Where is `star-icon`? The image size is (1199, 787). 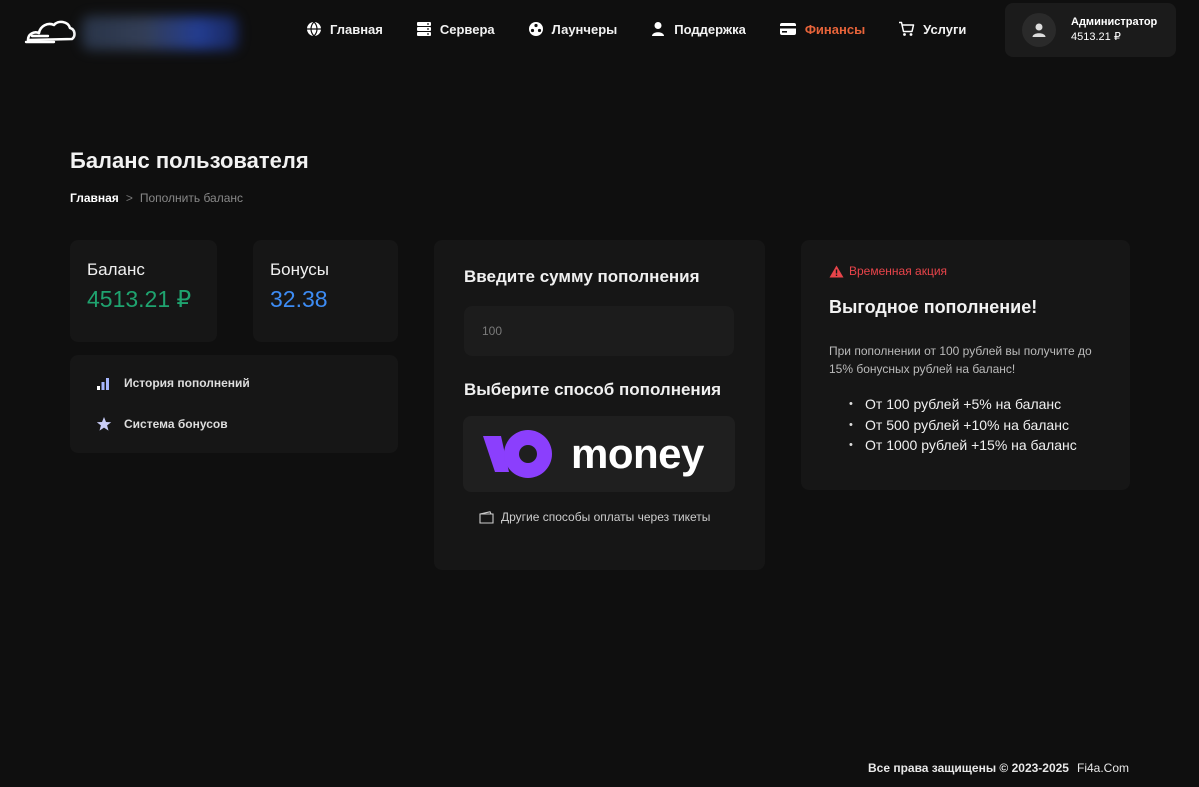 star-icon is located at coordinates (104, 424).